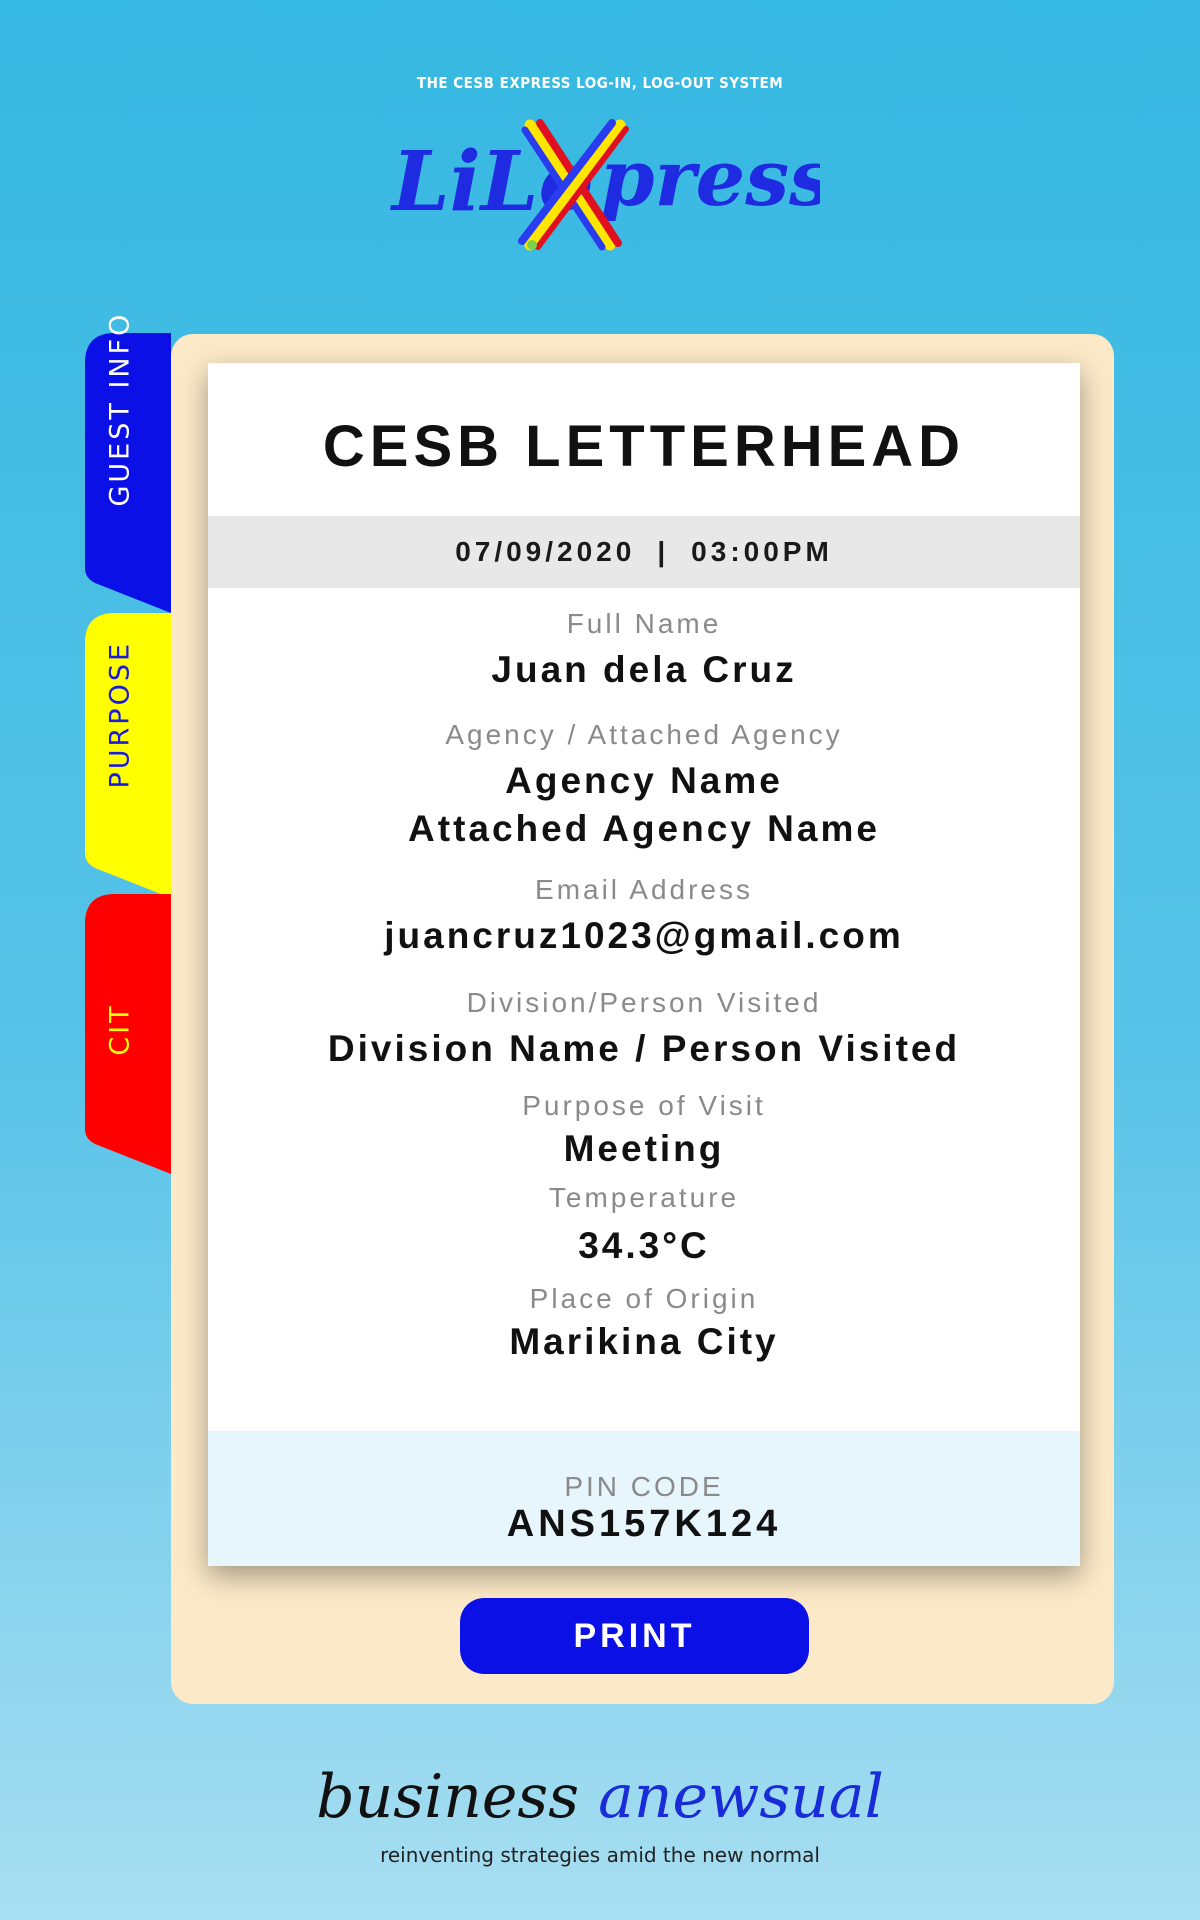 This screenshot has width=1200, height=1920. I want to click on pin-code-section: PIN CODE ANS157K124, so click(644, 1498).